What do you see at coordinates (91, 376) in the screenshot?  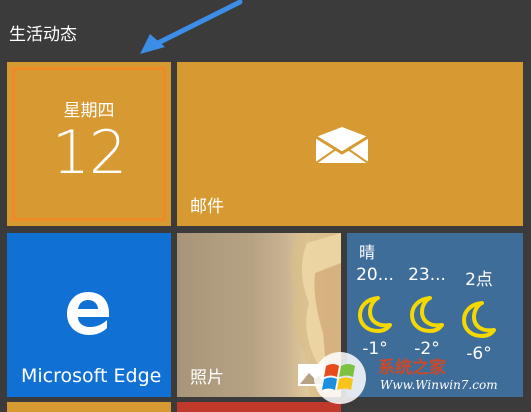 I see `edge-label: Microsoft Edge` at bounding box center [91, 376].